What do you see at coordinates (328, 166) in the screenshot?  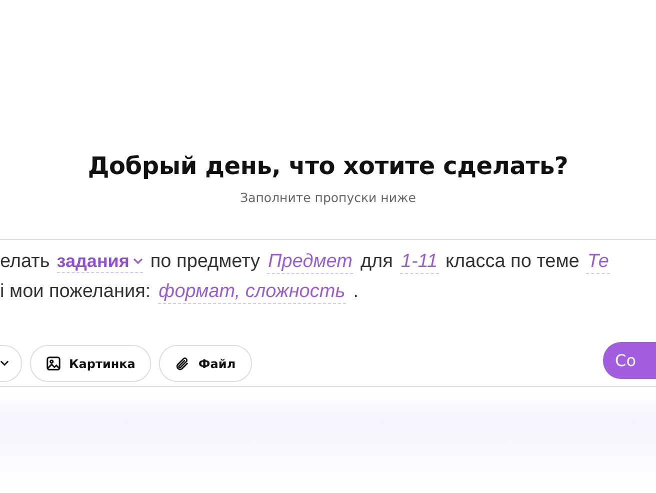 I see `page-heading: Добрый день, что хотите сделать?` at bounding box center [328, 166].